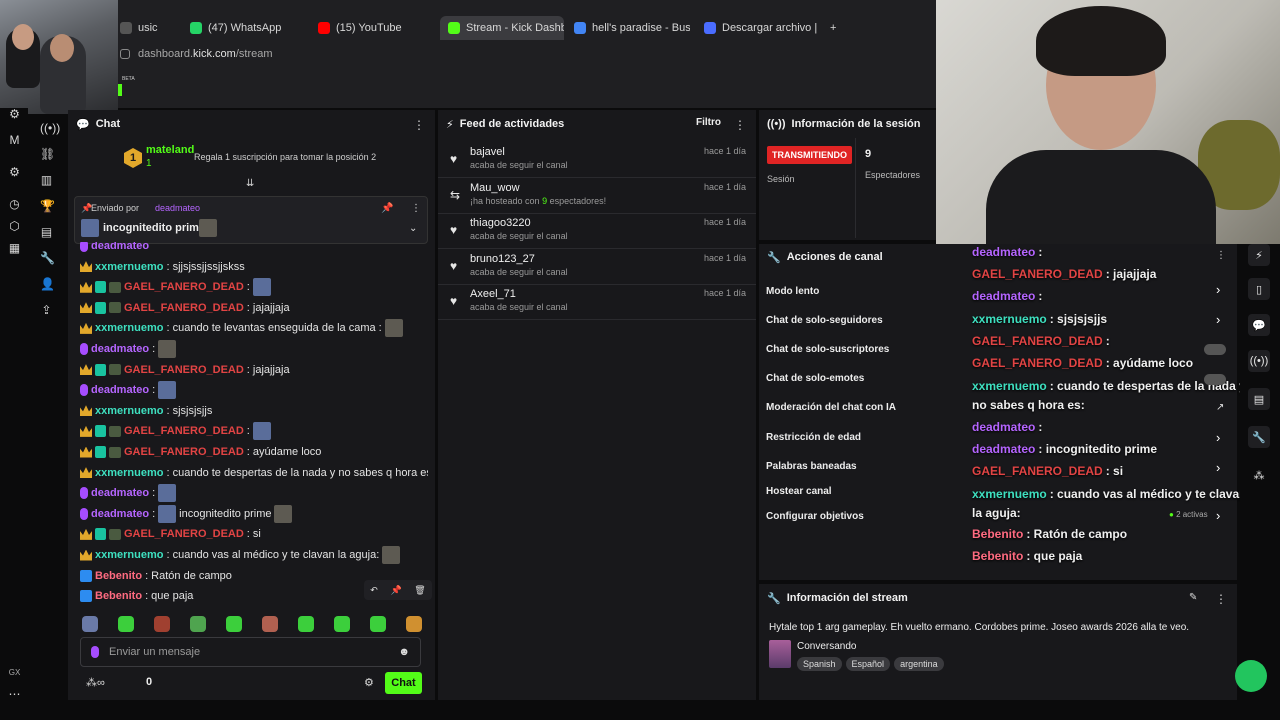 The height and width of the screenshot is (720, 1280). What do you see at coordinates (1218, 515) in the screenshot?
I see `goals-chevron-icon: ›` at bounding box center [1218, 515].